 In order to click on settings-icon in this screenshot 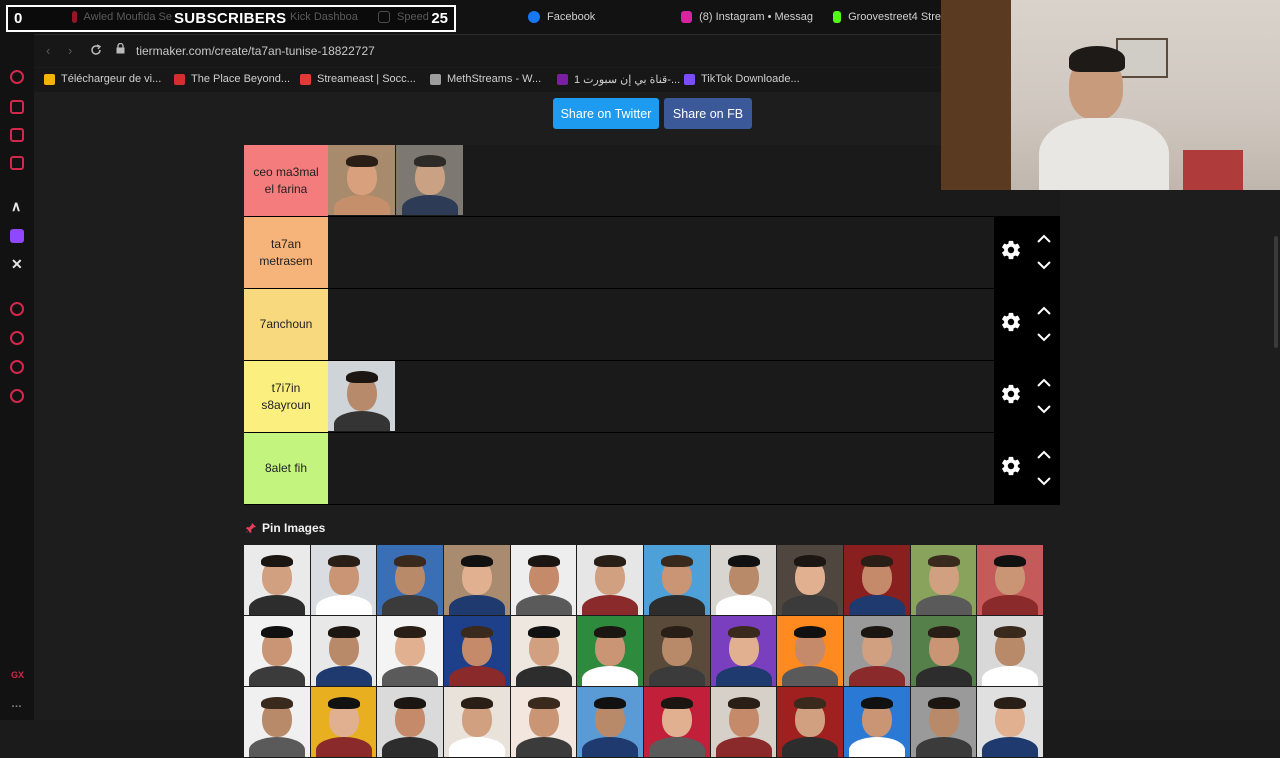, I will do `click(17, 396)`.